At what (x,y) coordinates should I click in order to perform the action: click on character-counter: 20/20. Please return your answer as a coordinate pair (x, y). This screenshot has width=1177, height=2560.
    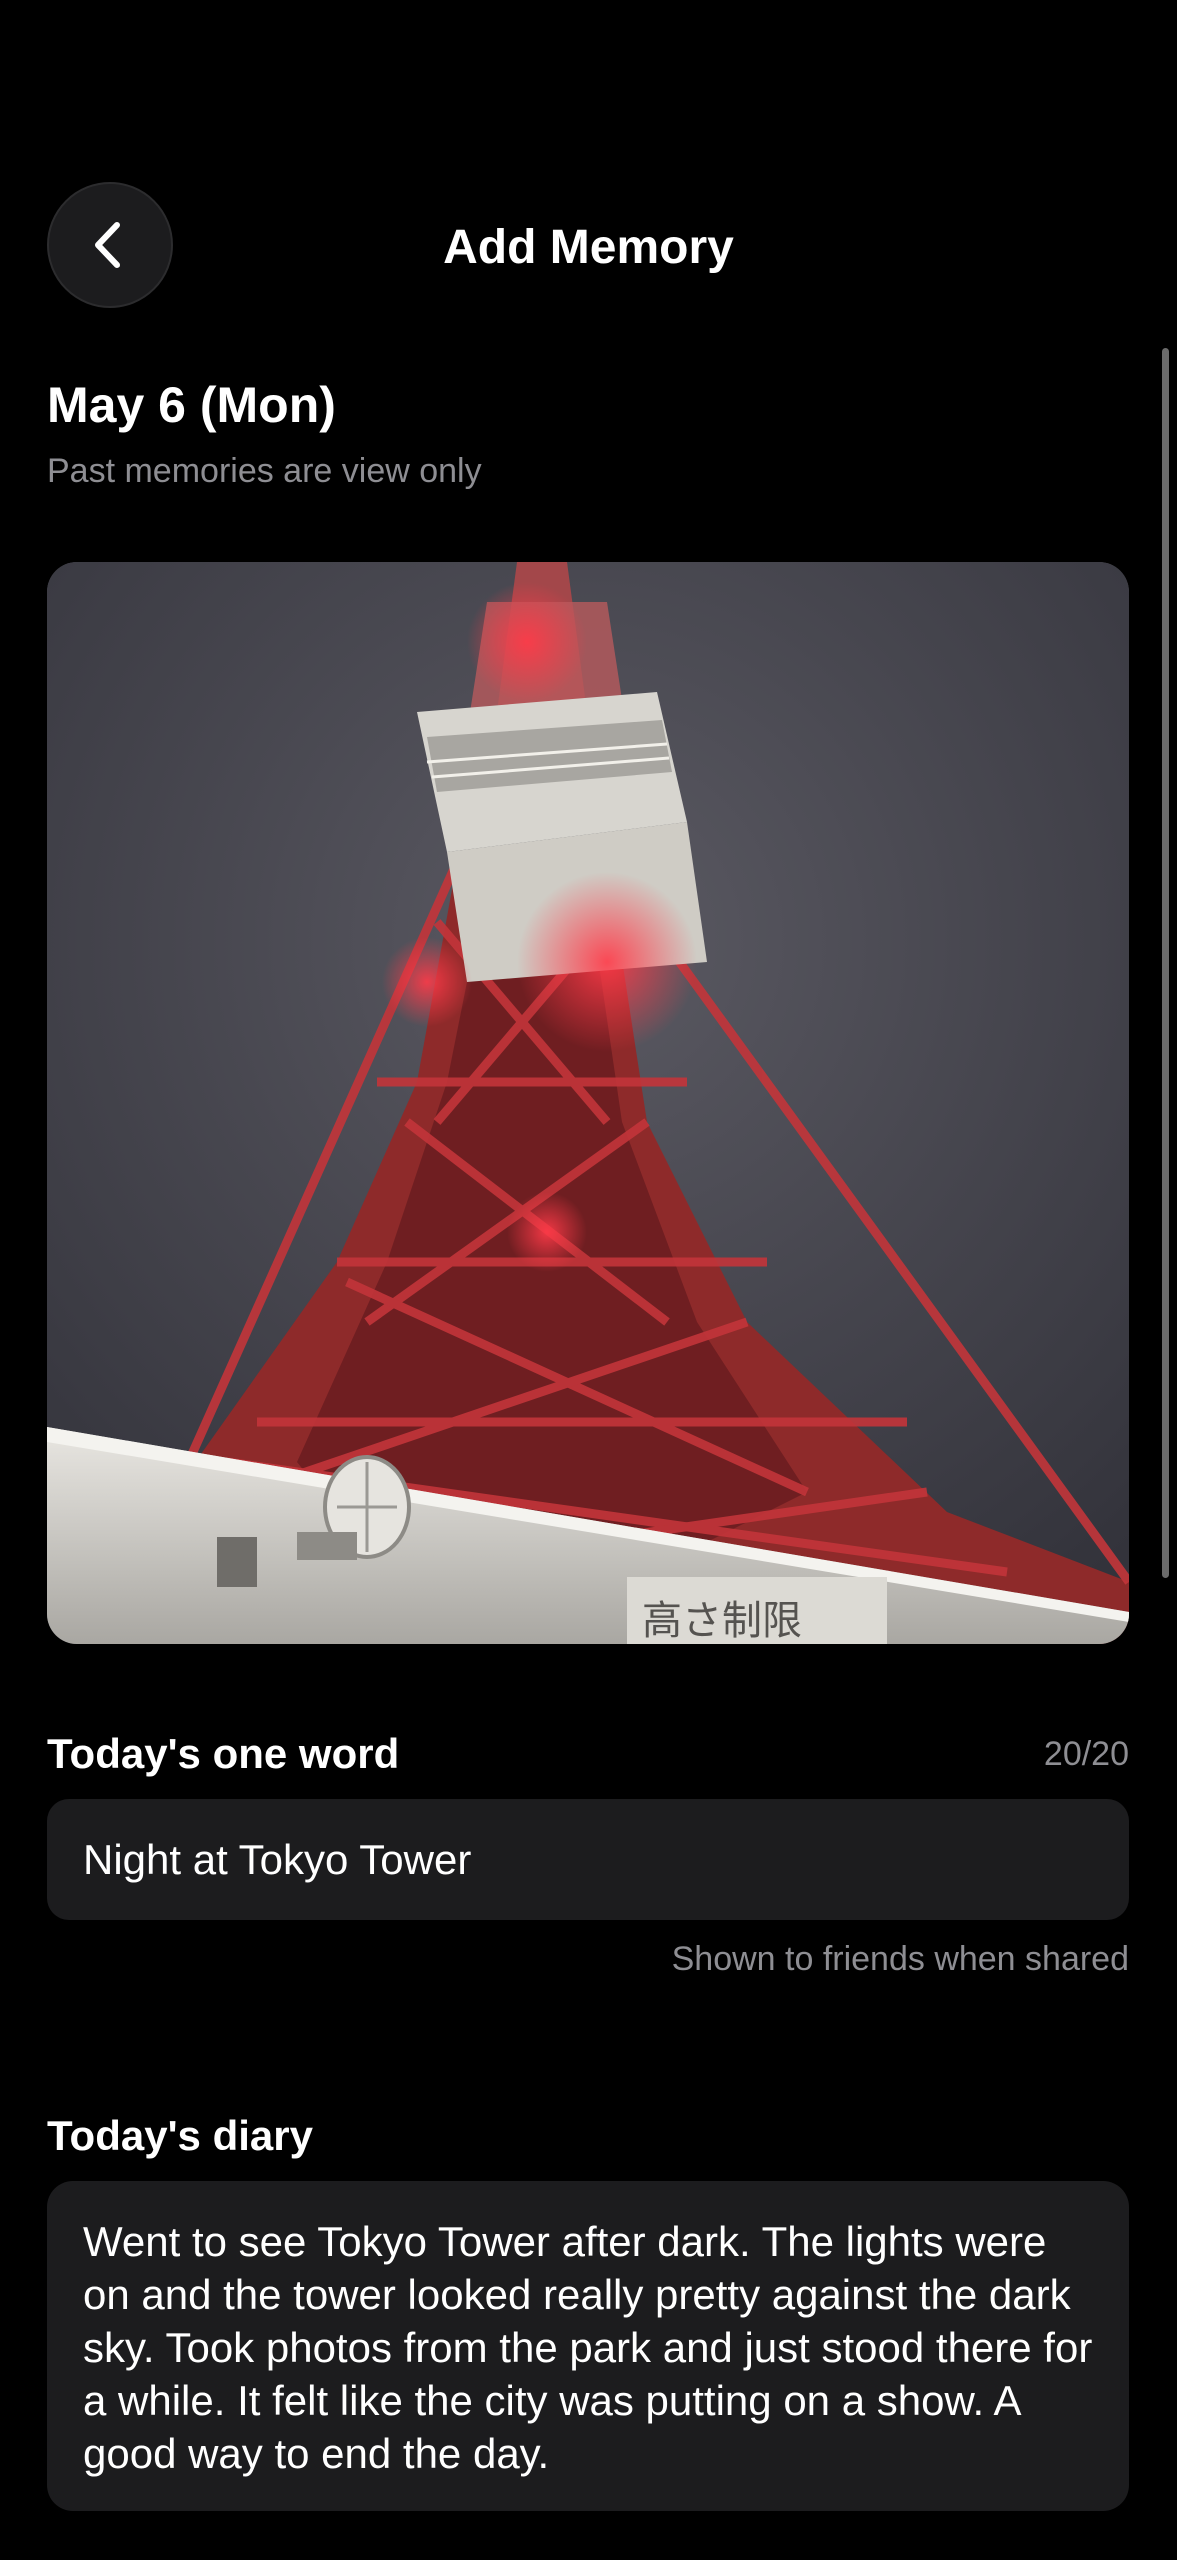
    Looking at the image, I should click on (1086, 1754).